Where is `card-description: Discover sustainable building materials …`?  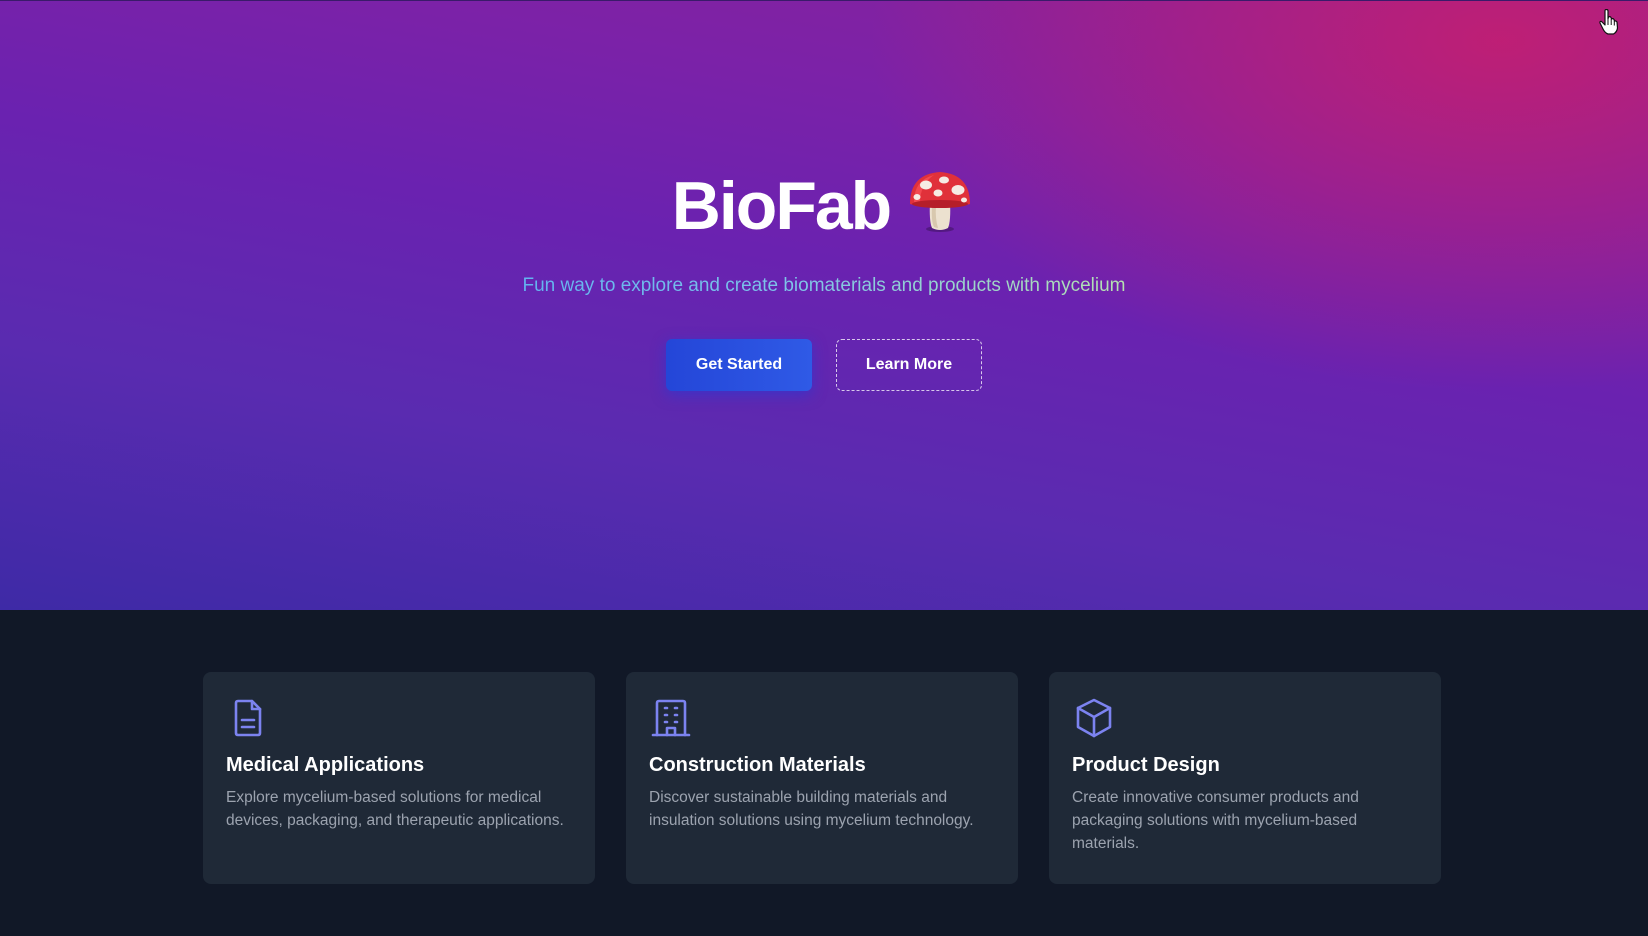
card-description: Discover sustainable building materials … is located at coordinates (811, 809).